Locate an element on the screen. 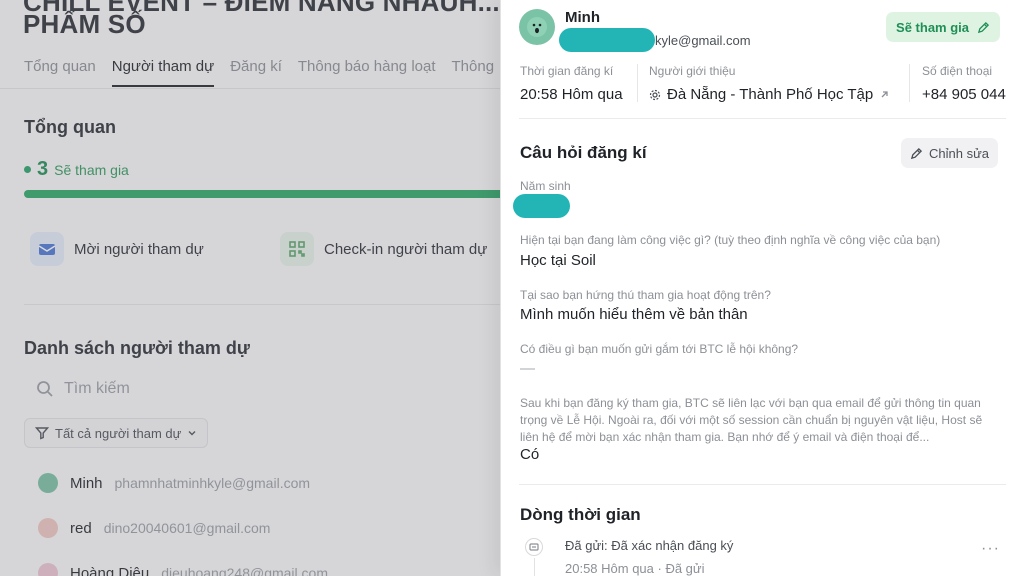  timeline-heading: Dòng thời gian is located at coordinates (580, 514).